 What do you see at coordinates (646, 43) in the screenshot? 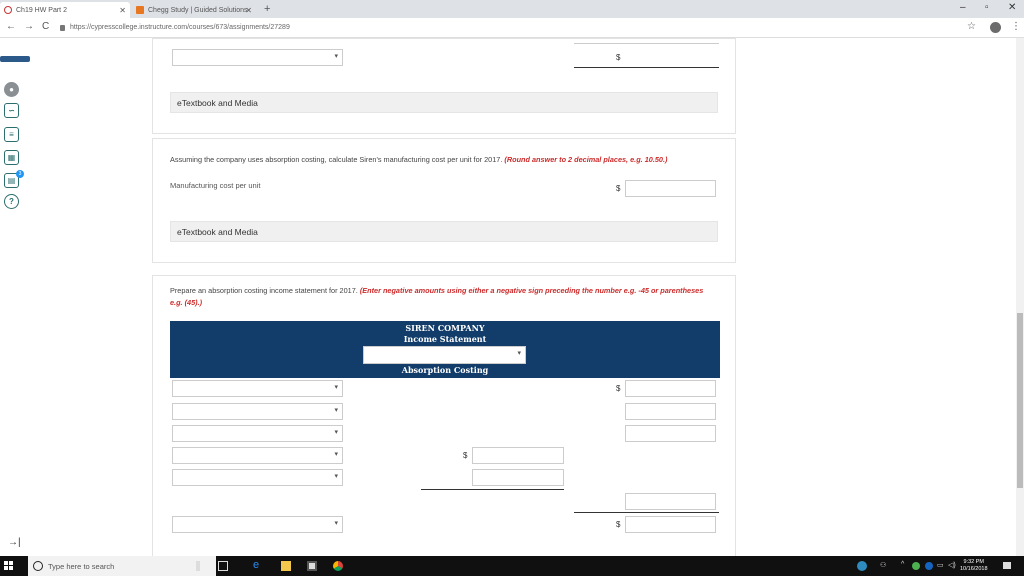
I see `divider` at bounding box center [646, 43].